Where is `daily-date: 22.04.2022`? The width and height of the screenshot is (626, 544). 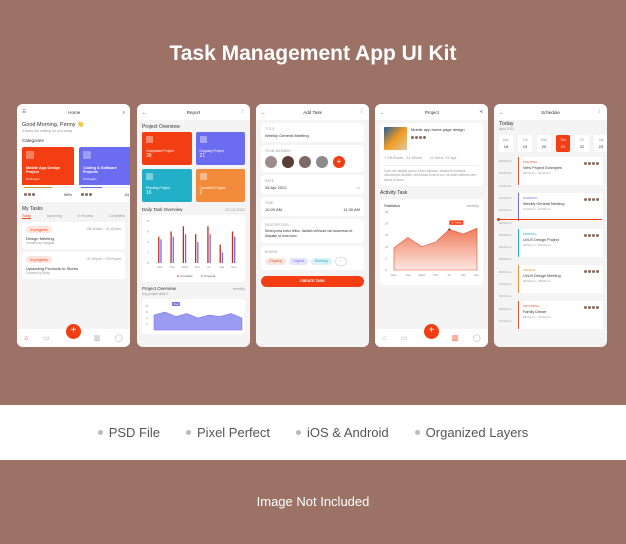
daily-date: 22.04.2022 is located at coordinates (234, 209).